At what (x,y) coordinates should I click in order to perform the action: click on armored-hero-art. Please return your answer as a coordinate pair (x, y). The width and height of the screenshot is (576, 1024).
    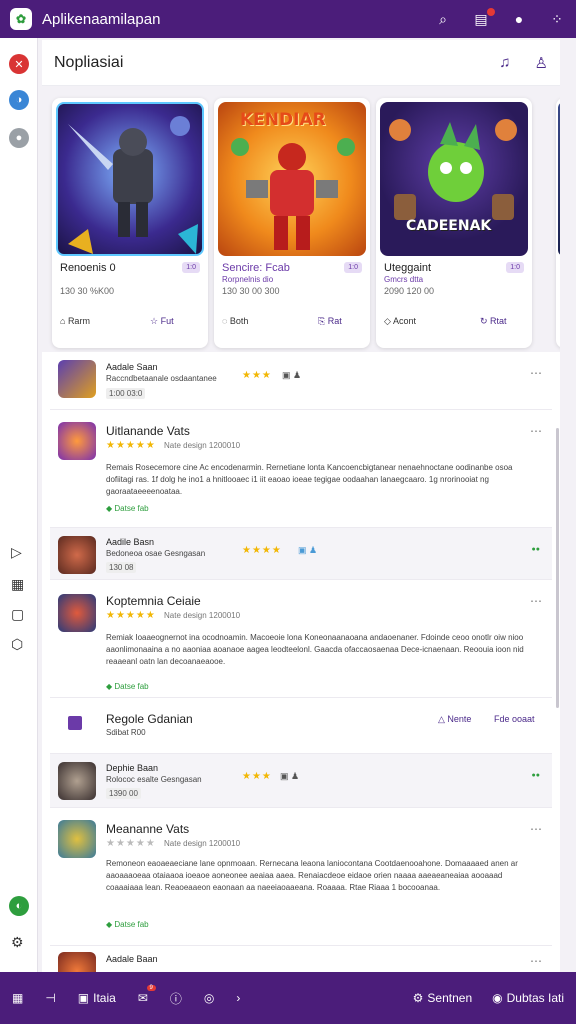
    Looking at the image, I should click on (133, 185).